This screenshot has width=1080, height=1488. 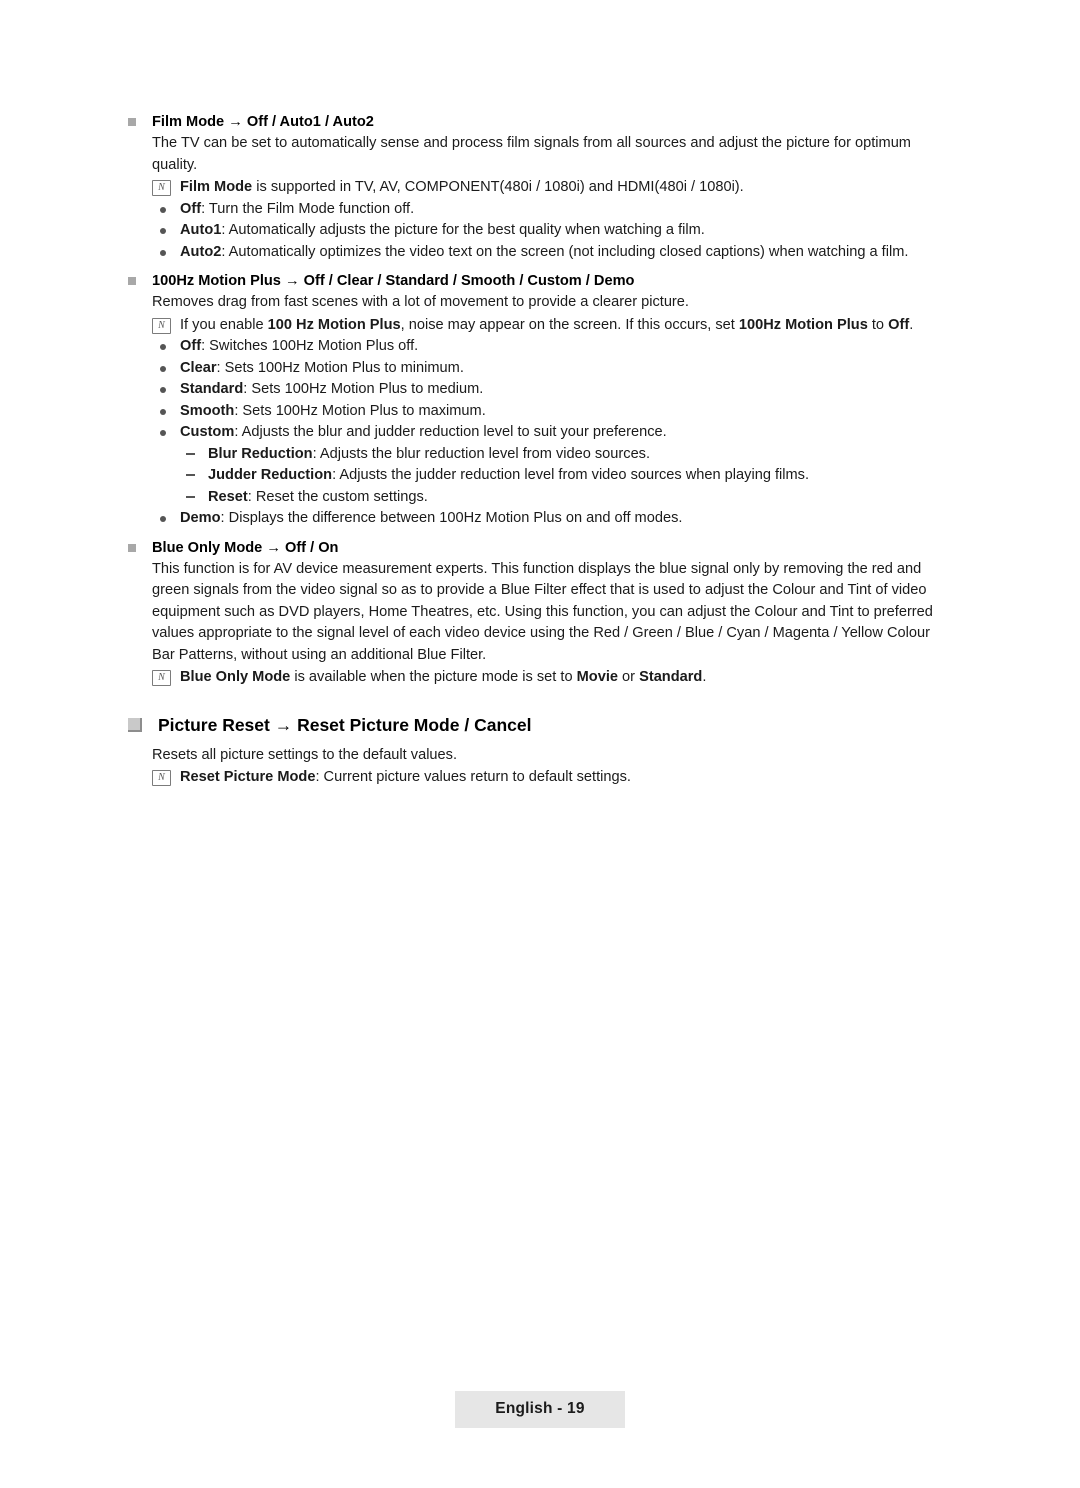 What do you see at coordinates (228, 496) in the screenshot?
I see `sub-list-item-term: Reset` at bounding box center [228, 496].